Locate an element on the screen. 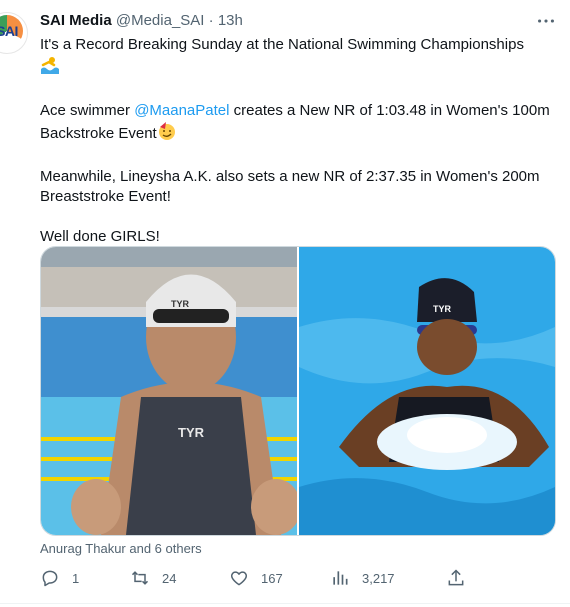 This screenshot has width=570, height=607. like-count: 167 is located at coordinates (272, 578).